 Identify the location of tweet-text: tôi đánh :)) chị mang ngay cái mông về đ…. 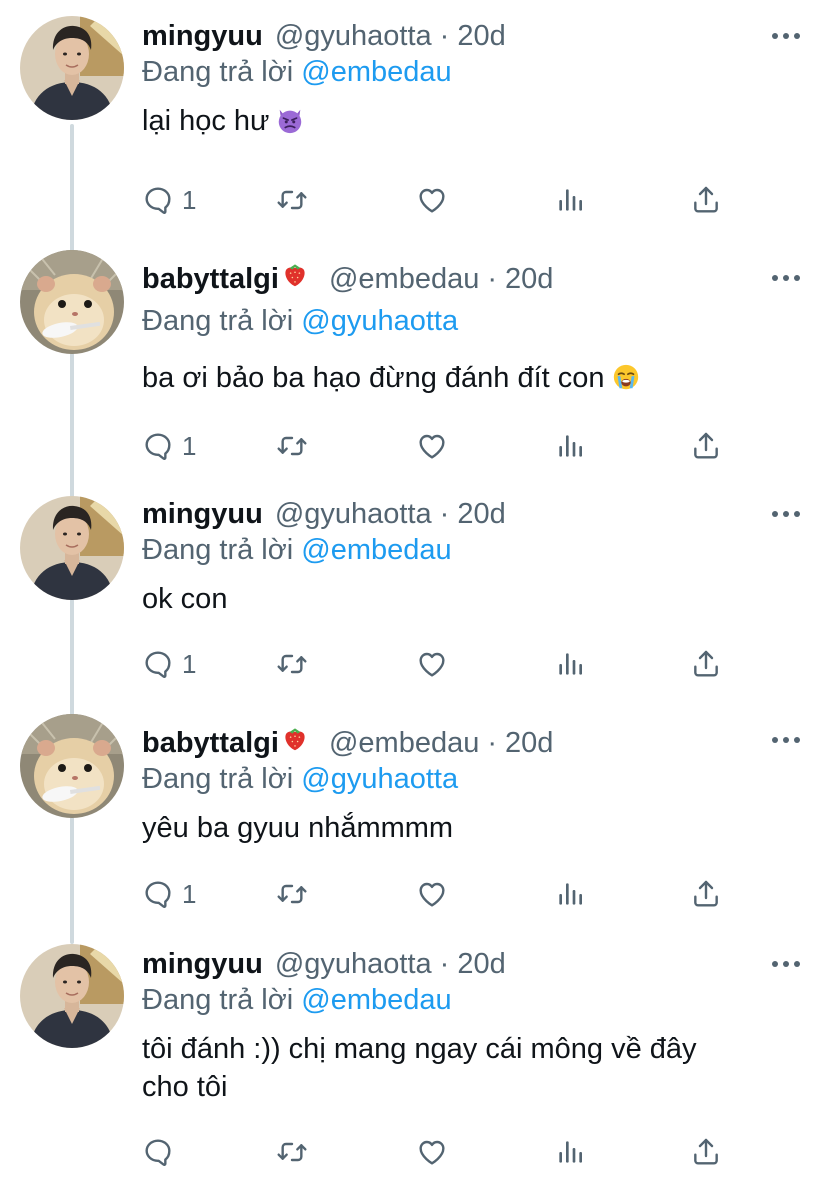
(465, 1068).